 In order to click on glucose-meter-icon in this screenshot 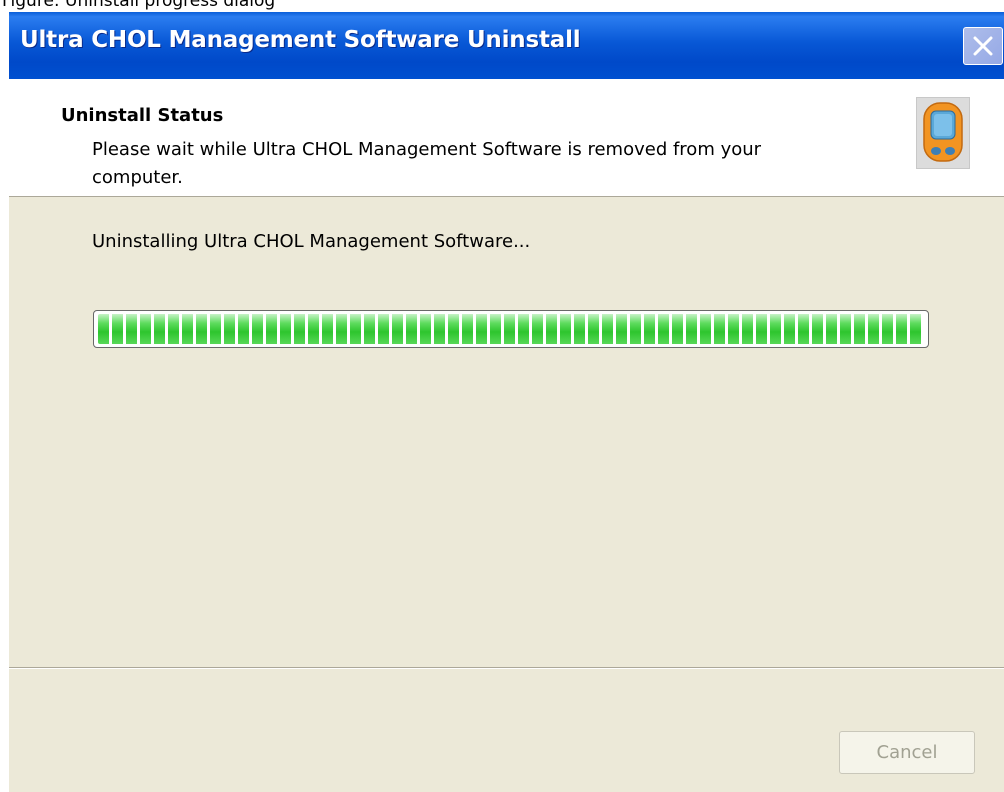, I will do `click(943, 133)`.